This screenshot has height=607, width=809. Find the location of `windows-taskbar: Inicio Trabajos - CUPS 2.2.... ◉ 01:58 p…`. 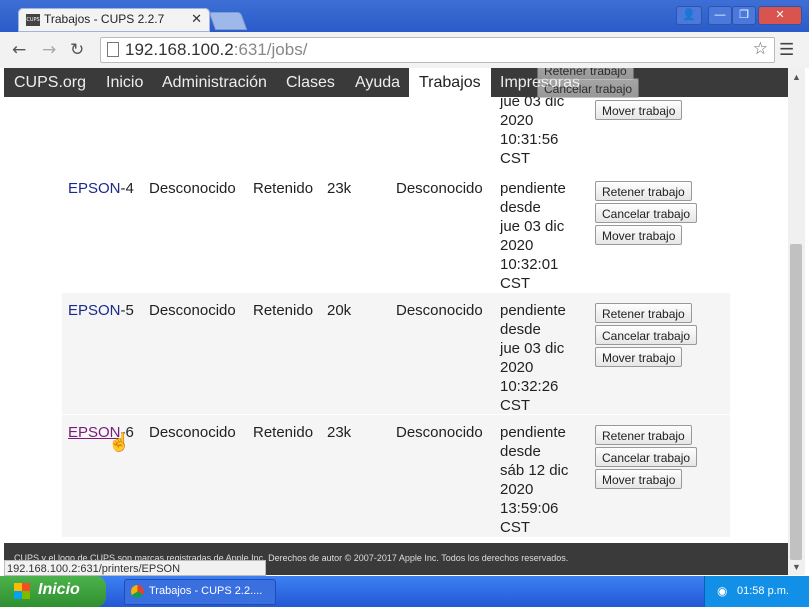

windows-taskbar: Inicio Trabajos - CUPS 2.2.... ◉ 01:58 p… is located at coordinates (404, 591).